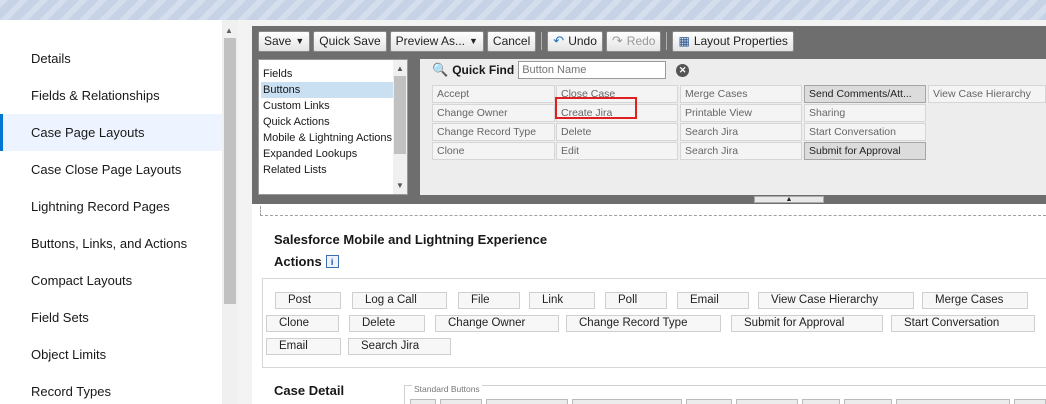 This screenshot has height=404, width=1046. What do you see at coordinates (865, 113) in the screenshot?
I see `palette-button: Sharing` at bounding box center [865, 113].